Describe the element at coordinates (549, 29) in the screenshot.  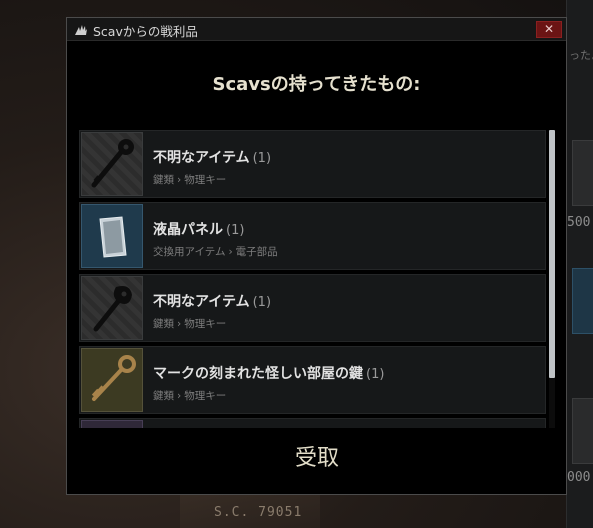
I see `close-button: ✕` at that location.